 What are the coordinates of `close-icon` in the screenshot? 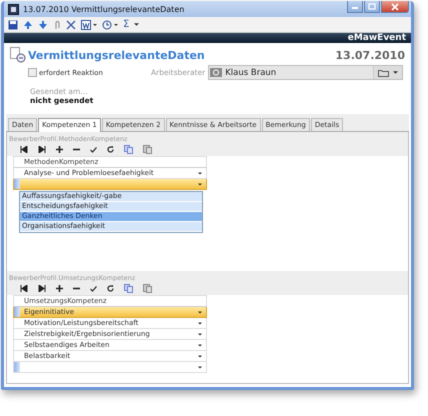 It's located at (395, 6).